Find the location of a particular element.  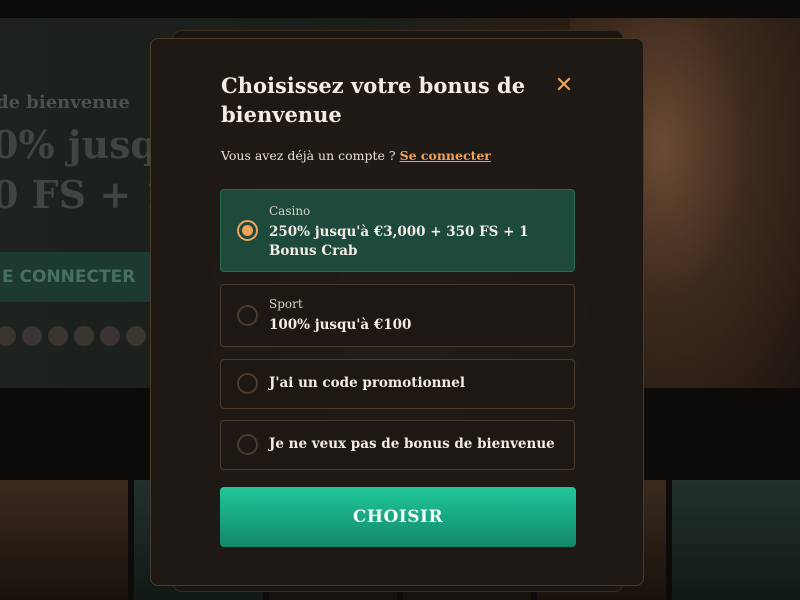

radio-selected is located at coordinates (247, 230).